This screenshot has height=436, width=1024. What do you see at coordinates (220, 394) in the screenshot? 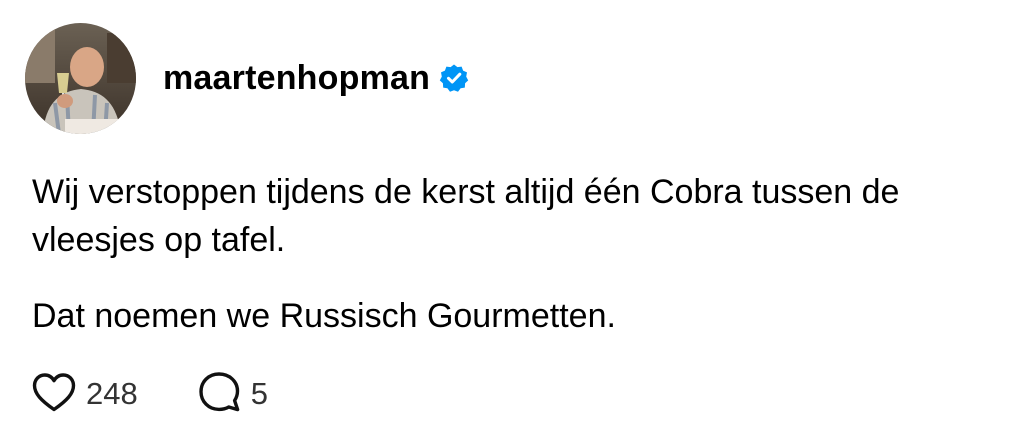
I see `comment-icon` at bounding box center [220, 394].